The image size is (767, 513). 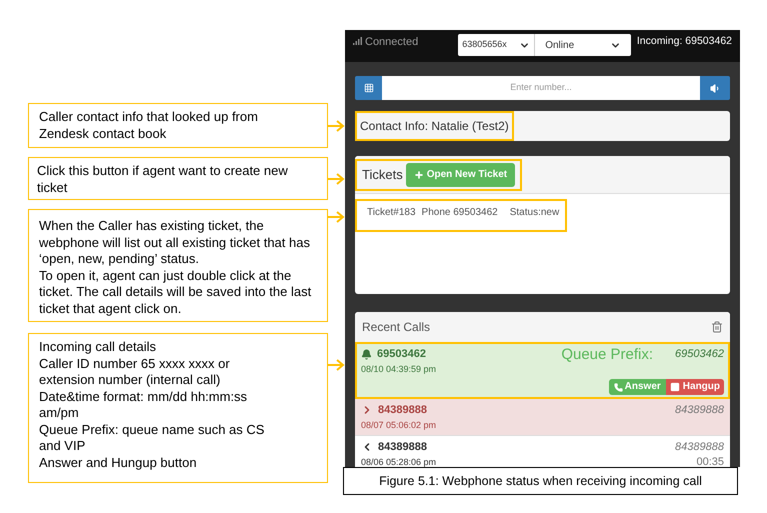 I want to click on answer-button: Answer, so click(x=637, y=387).